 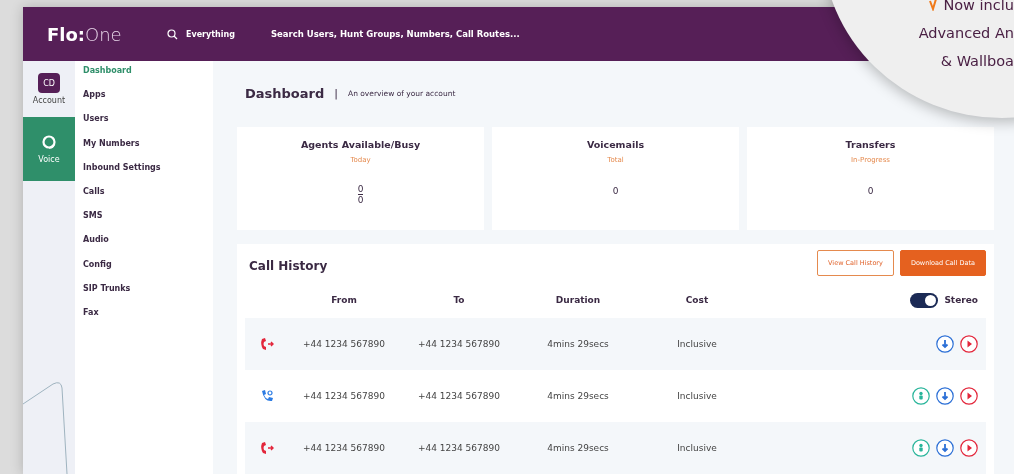 What do you see at coordinates (85, 34) in the screenshot?
I see `logo: Flo:One` at bounding box center [85, 34].